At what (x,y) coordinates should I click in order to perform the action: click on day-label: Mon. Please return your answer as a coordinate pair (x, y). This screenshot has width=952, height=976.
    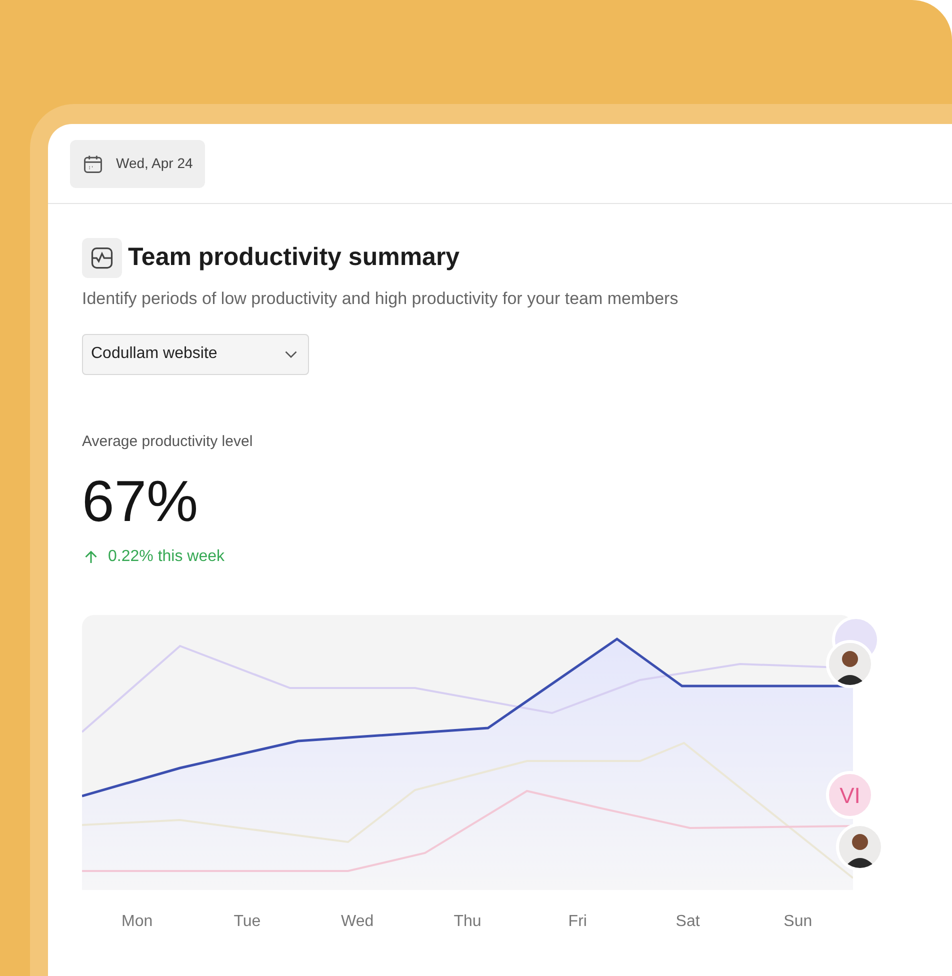
    Looking at the image, I should click on (137, 922).